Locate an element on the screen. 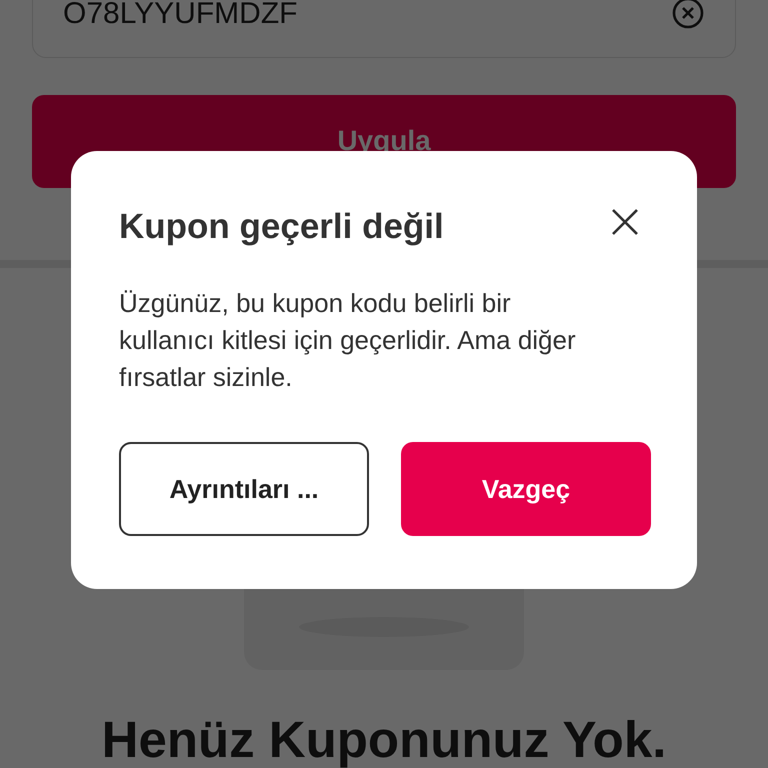  dialog-title: Kupon geçerli değil is located at coordinates (281, 227).